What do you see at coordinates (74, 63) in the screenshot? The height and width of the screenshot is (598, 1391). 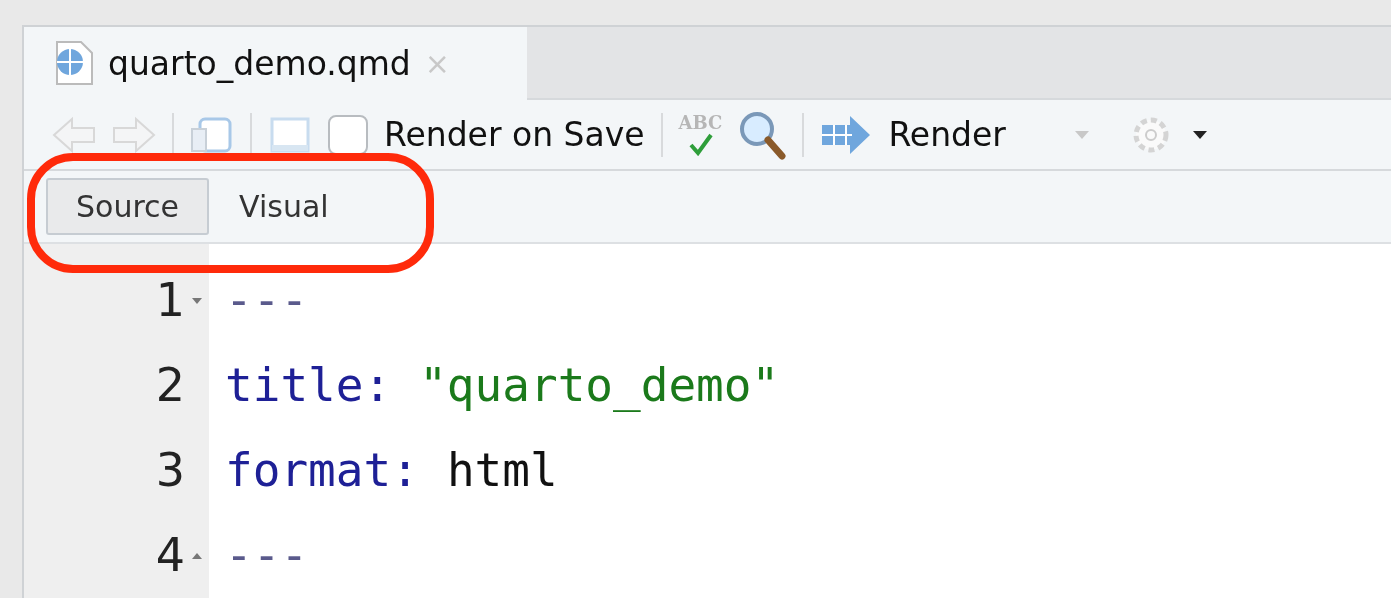 I see `document-icon` at bounding box center [74, 63].